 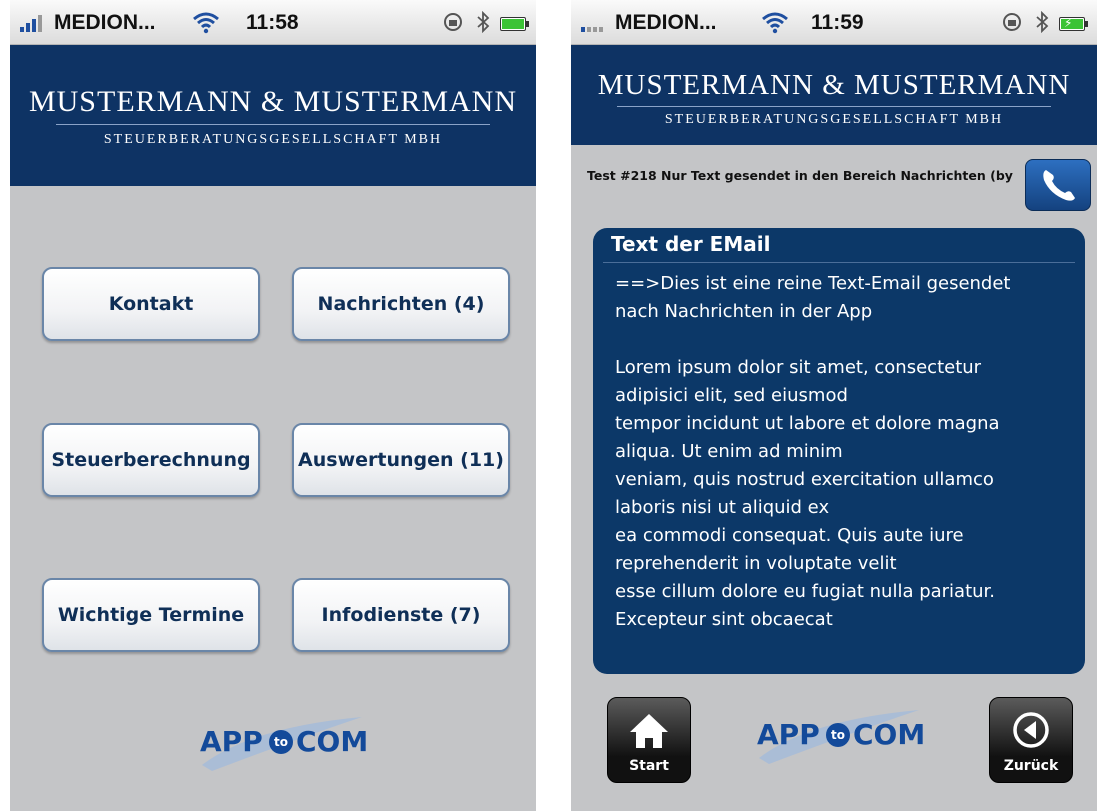 I want to click on start-button-label: Start, so click(x=649, y=766).